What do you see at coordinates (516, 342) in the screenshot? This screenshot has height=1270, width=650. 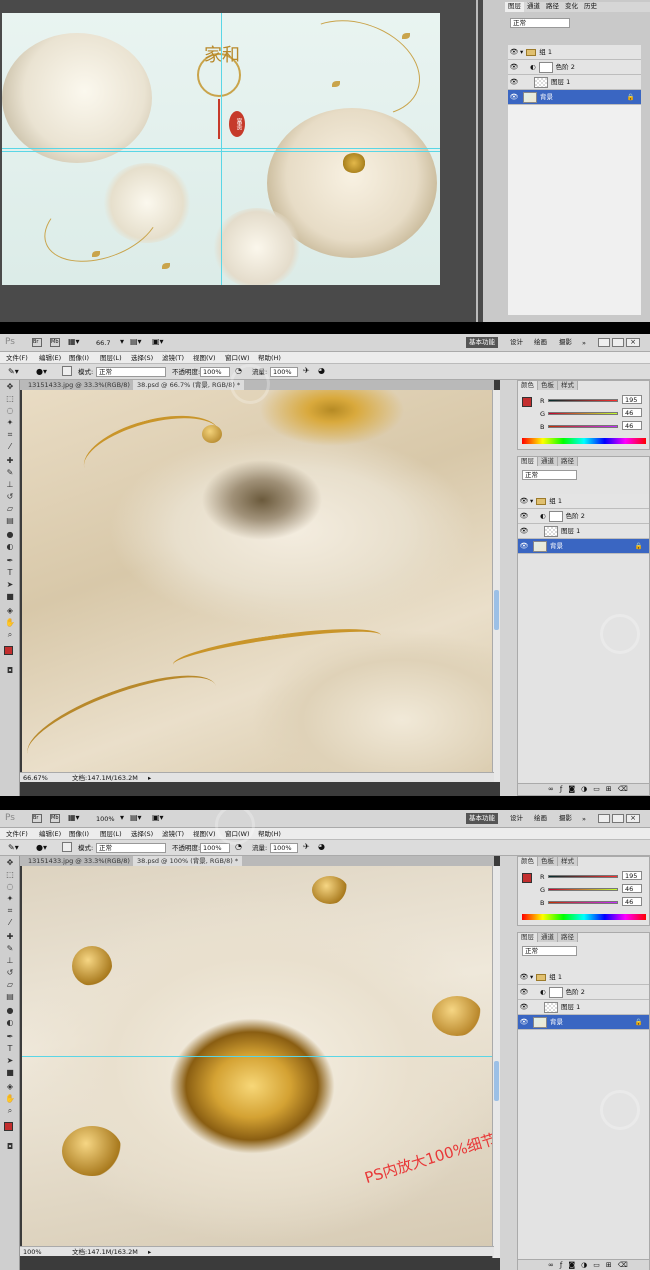 I see `workspace-design: 设计` at bounding box center [516, 342].